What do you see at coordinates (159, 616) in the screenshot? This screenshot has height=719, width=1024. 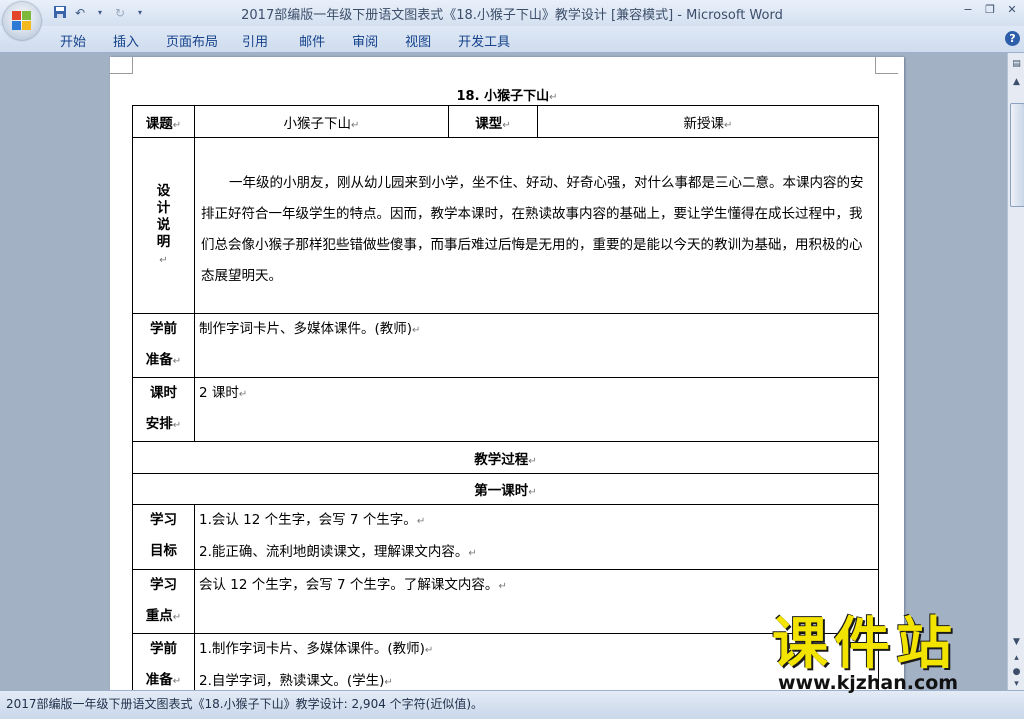 I see `cell-label: 重点` at bounding box center [159, 616].